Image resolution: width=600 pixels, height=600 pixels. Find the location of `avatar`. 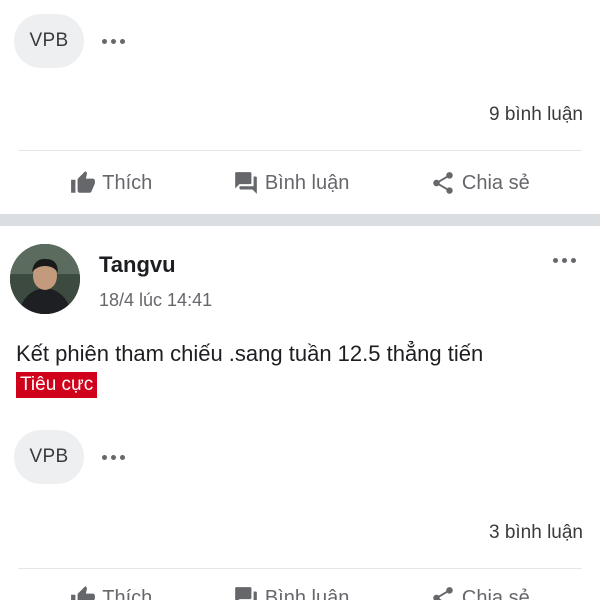

avatar is located at coordinates (45, 279).